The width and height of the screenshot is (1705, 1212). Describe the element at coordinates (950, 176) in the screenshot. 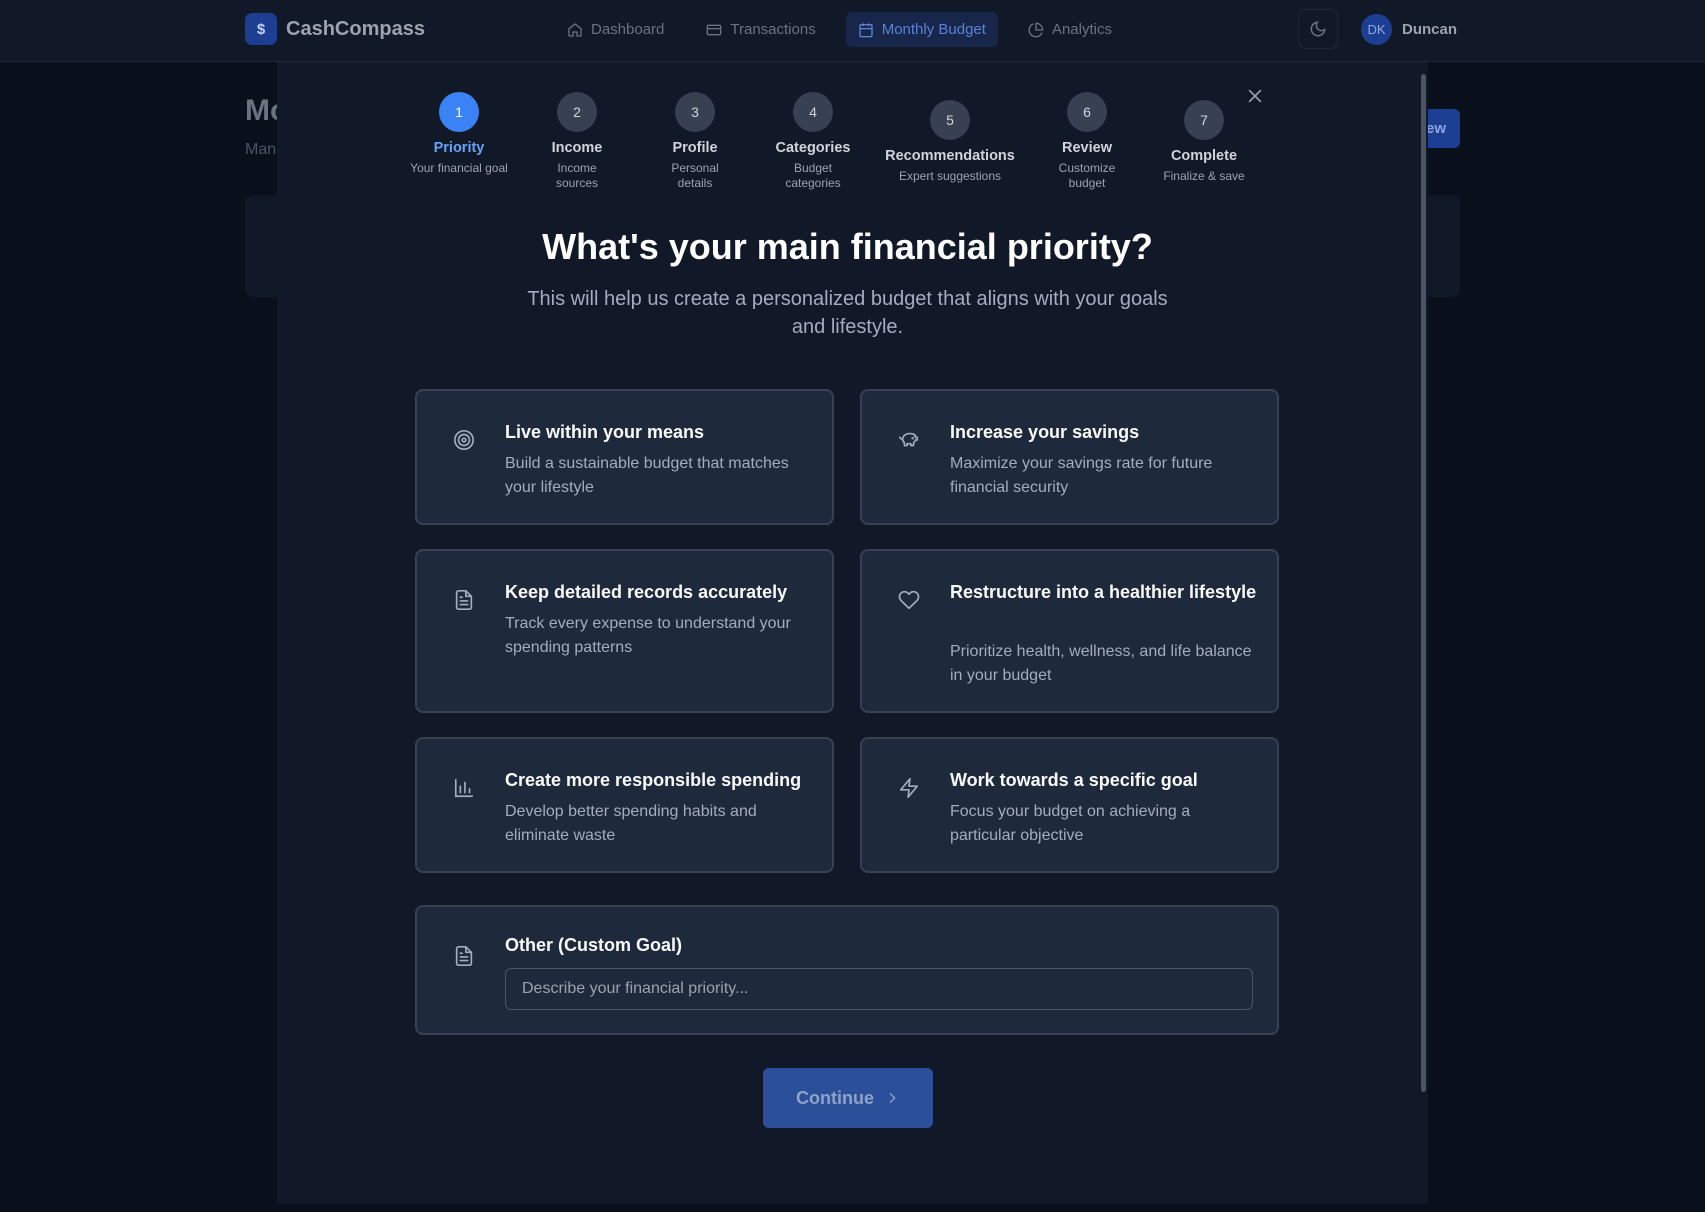

I see `step-description: Expert suggestions` at that location.